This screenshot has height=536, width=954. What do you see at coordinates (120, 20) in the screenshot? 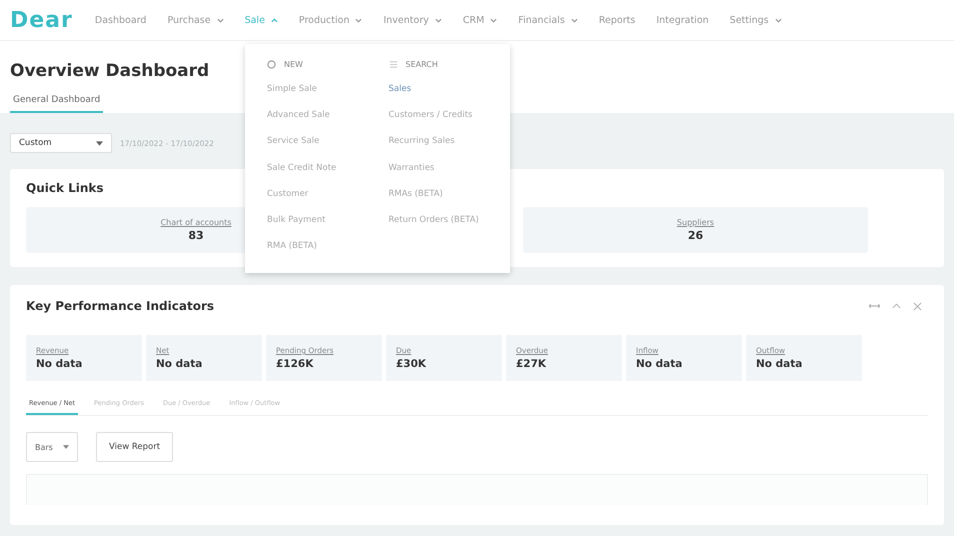
I see `nav-menu-item: Dashboard` at bounding box center [120, 20].